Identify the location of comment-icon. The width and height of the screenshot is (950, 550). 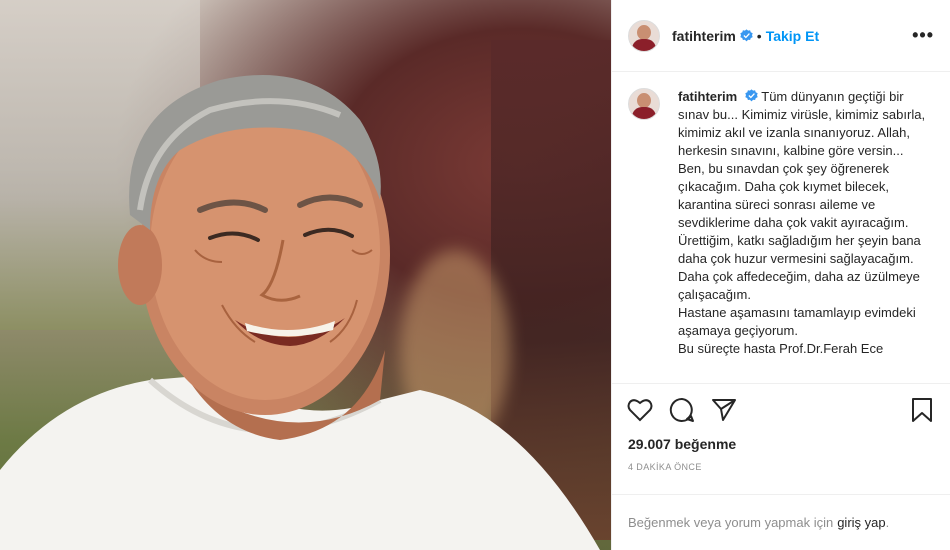
(682, 410).